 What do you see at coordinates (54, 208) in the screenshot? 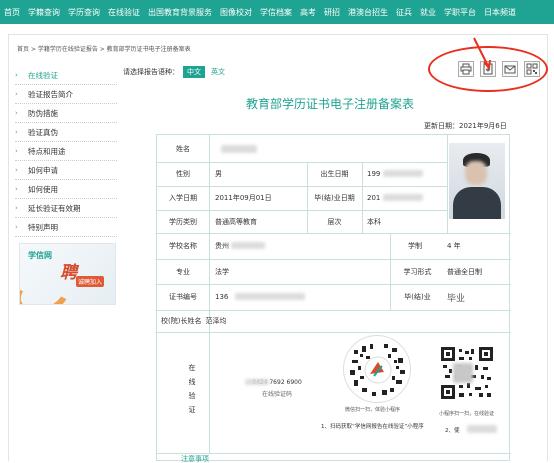
I see `sidebar-item-label: 延长验证有效期` at bounding box center [54, 208].